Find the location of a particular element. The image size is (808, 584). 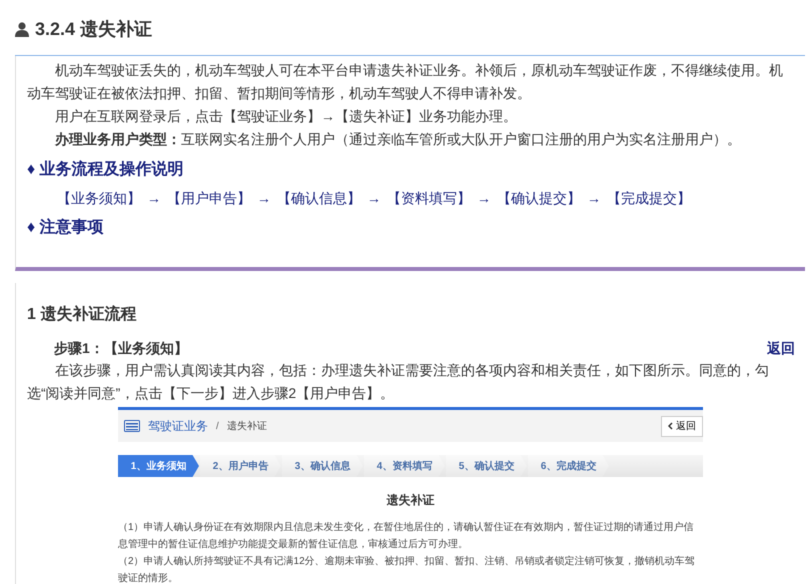

step-title: 步骤1：【业务须知】 is located at coordinates (121, 348).